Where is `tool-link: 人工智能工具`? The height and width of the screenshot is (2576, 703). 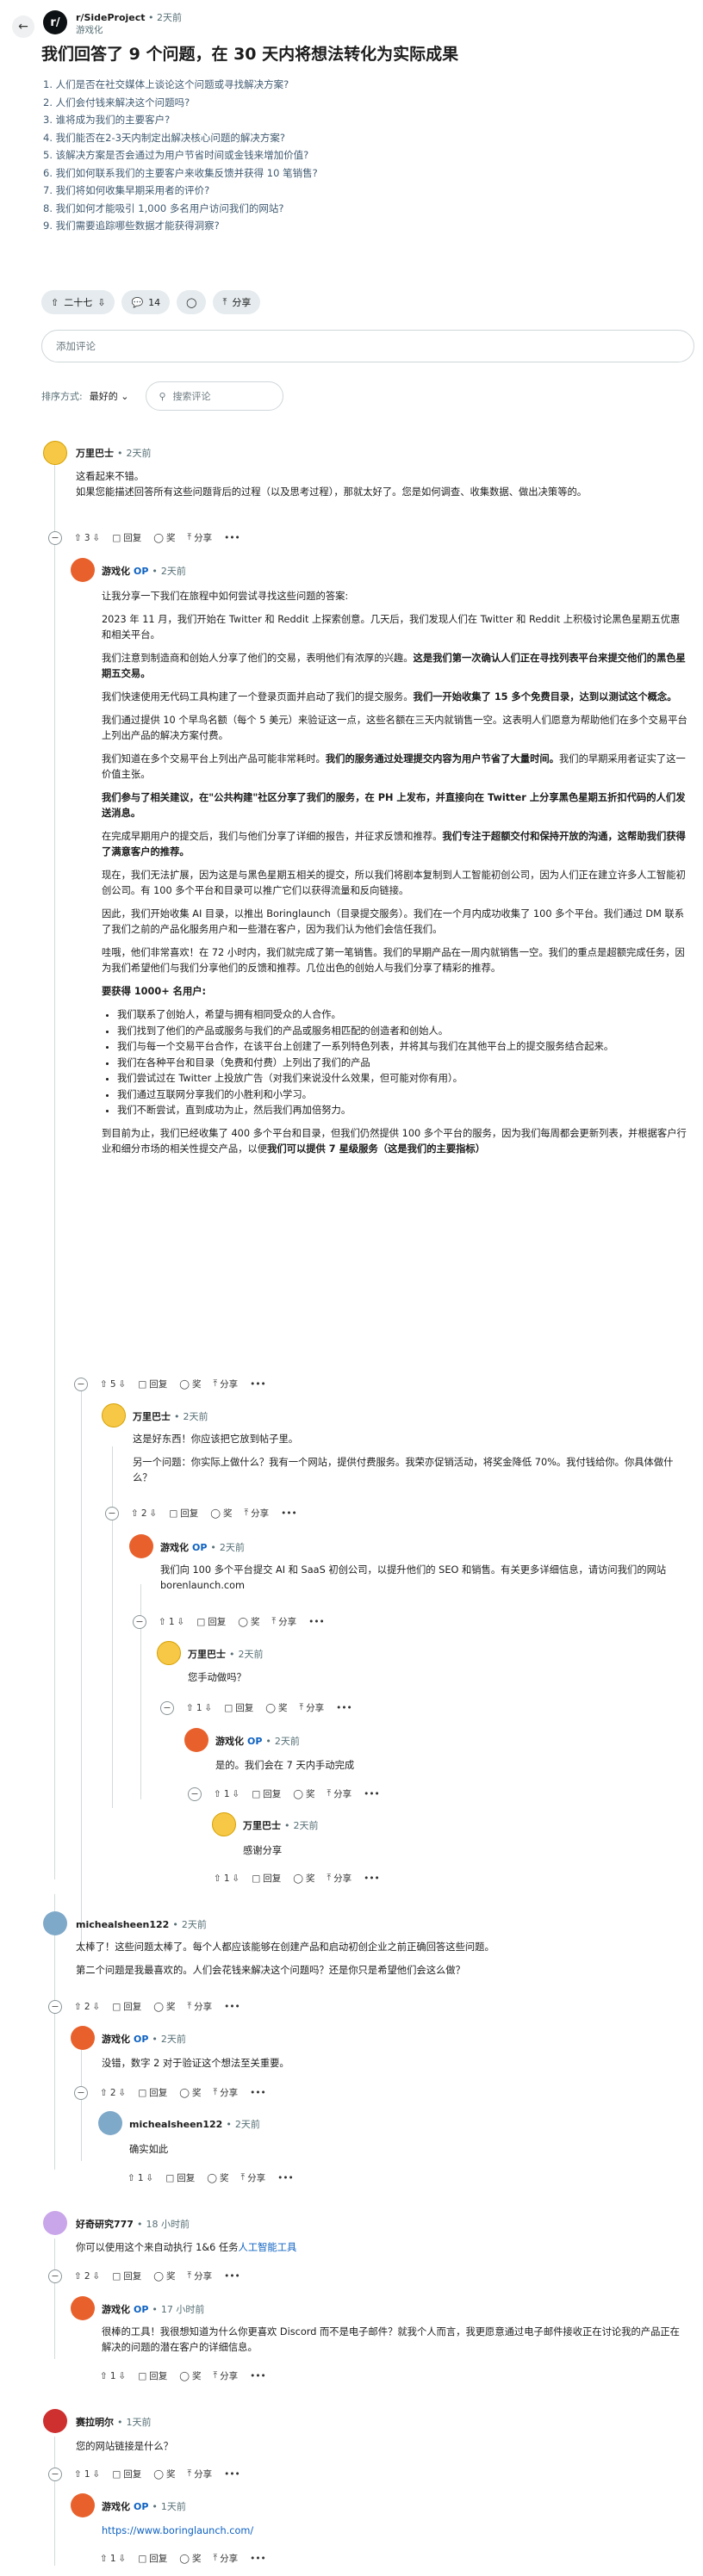
tool-link: 人工智能工具 is located at coordinates (268, 2248).